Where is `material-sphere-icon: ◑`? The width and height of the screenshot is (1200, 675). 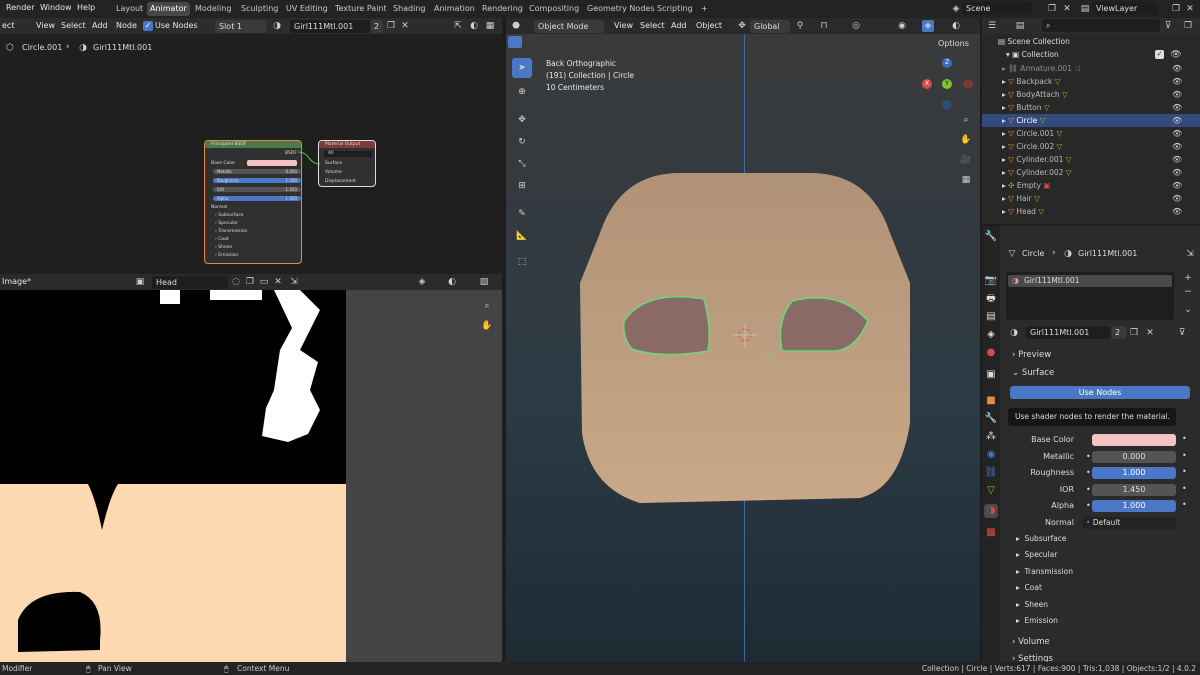
material-sphere-icon: ◑ is located at coordinates (277, 26).